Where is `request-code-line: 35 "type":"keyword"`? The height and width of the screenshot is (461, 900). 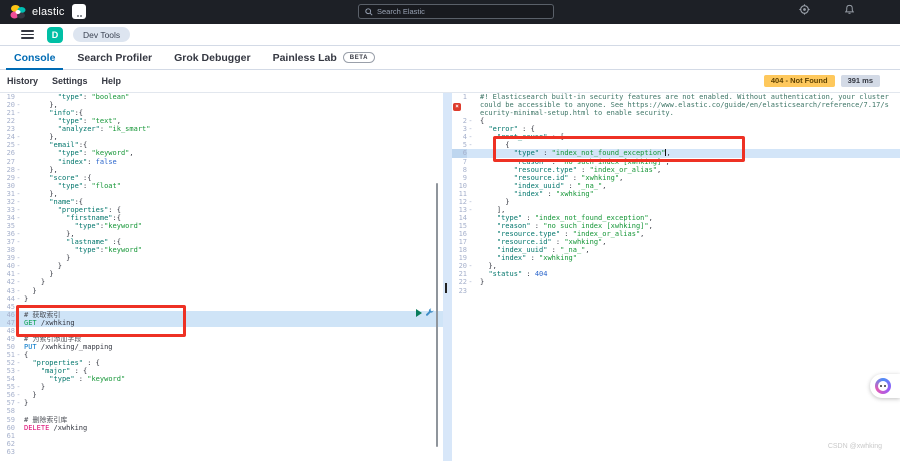
request-code-line: 35 "type":"keyword" is located at coordinates (221, 226).